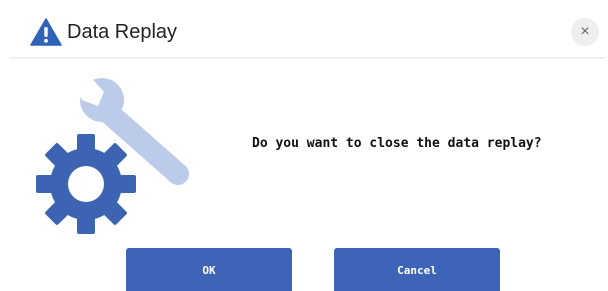 Image resolution: width=608 pixels, height=291 pixels. Describe the element at coordinates (86, 184) in the screenshot. I see `gear-icon` at that location.